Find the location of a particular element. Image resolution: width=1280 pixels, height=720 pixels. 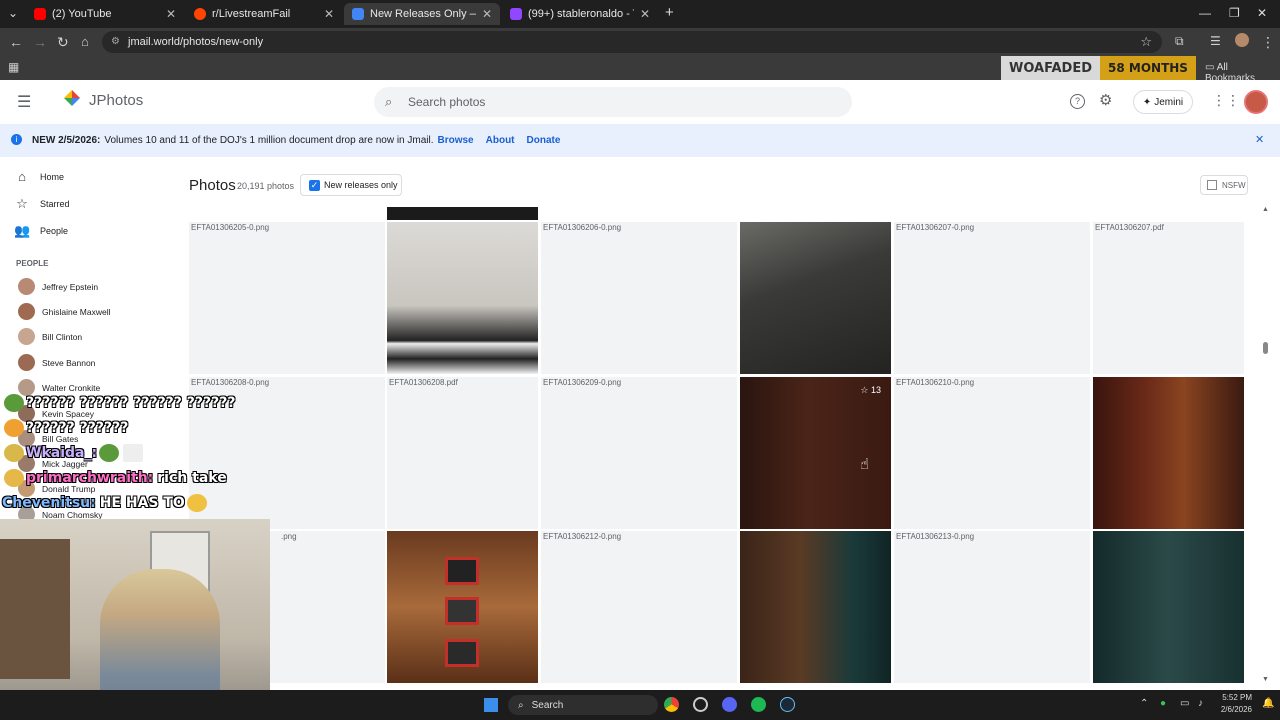

tab-youtube: (2) YouTube ✕ is located at coordinates (105, 14).